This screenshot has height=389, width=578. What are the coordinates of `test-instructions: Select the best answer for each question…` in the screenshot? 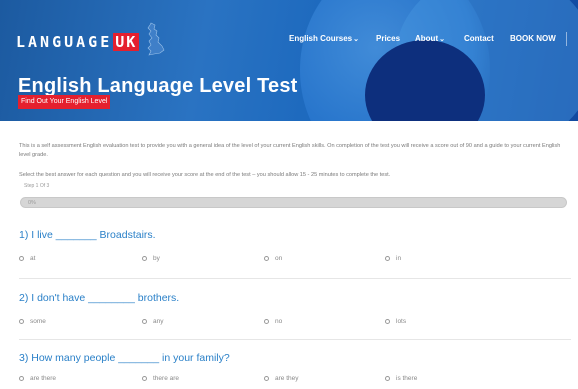 It's located at (205, 175).